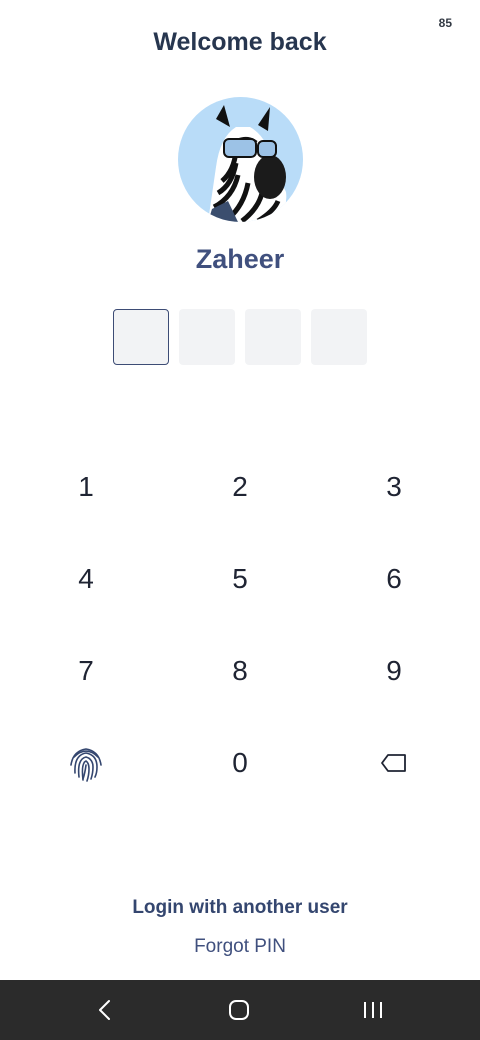 The width and height of the screenshot is (480, 1040). What do you see at coordinates (240, 337) in the screenshot?
I see `pin-input` at bounding box center [240, 337].